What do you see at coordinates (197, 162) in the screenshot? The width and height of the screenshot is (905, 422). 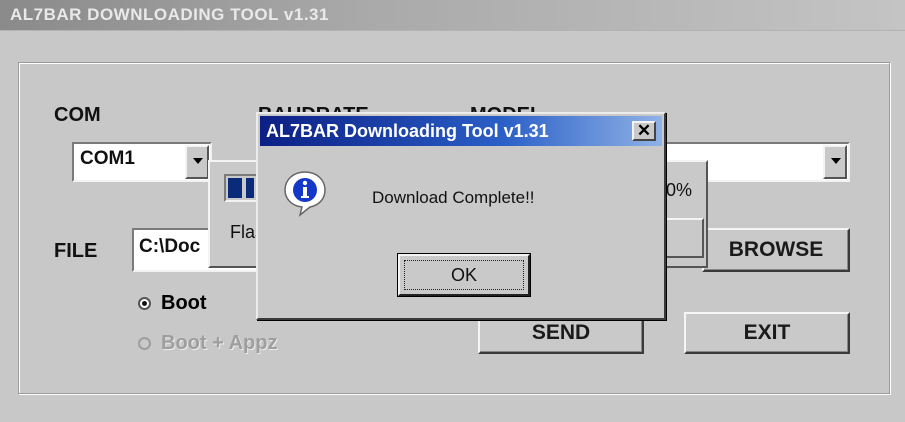 I see `com-dropdown-button` at bounding box center [197, 162].